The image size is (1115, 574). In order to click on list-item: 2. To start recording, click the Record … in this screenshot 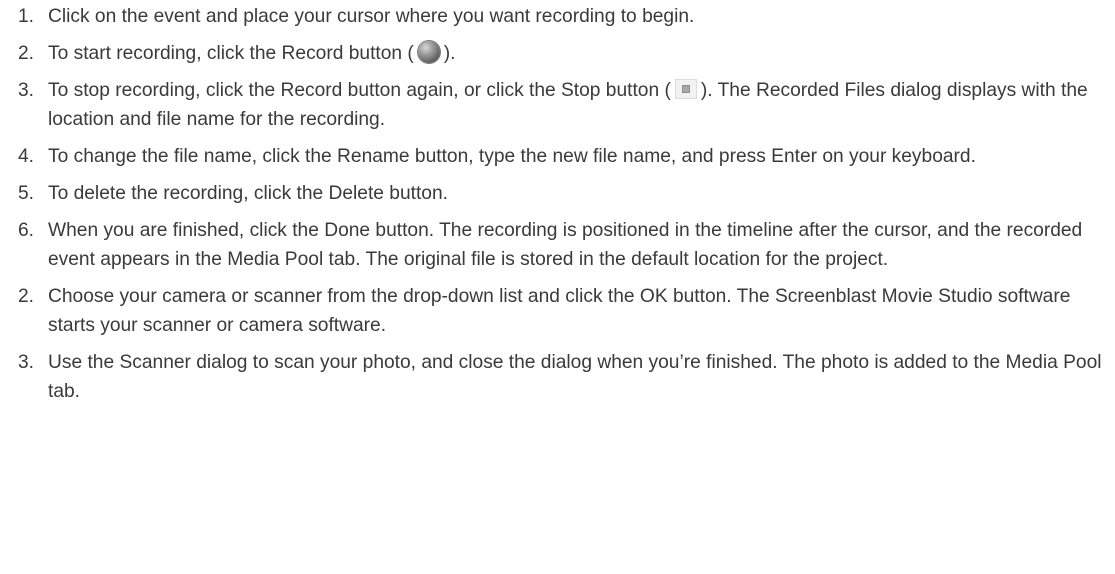, I will do `click(566, 53)`.